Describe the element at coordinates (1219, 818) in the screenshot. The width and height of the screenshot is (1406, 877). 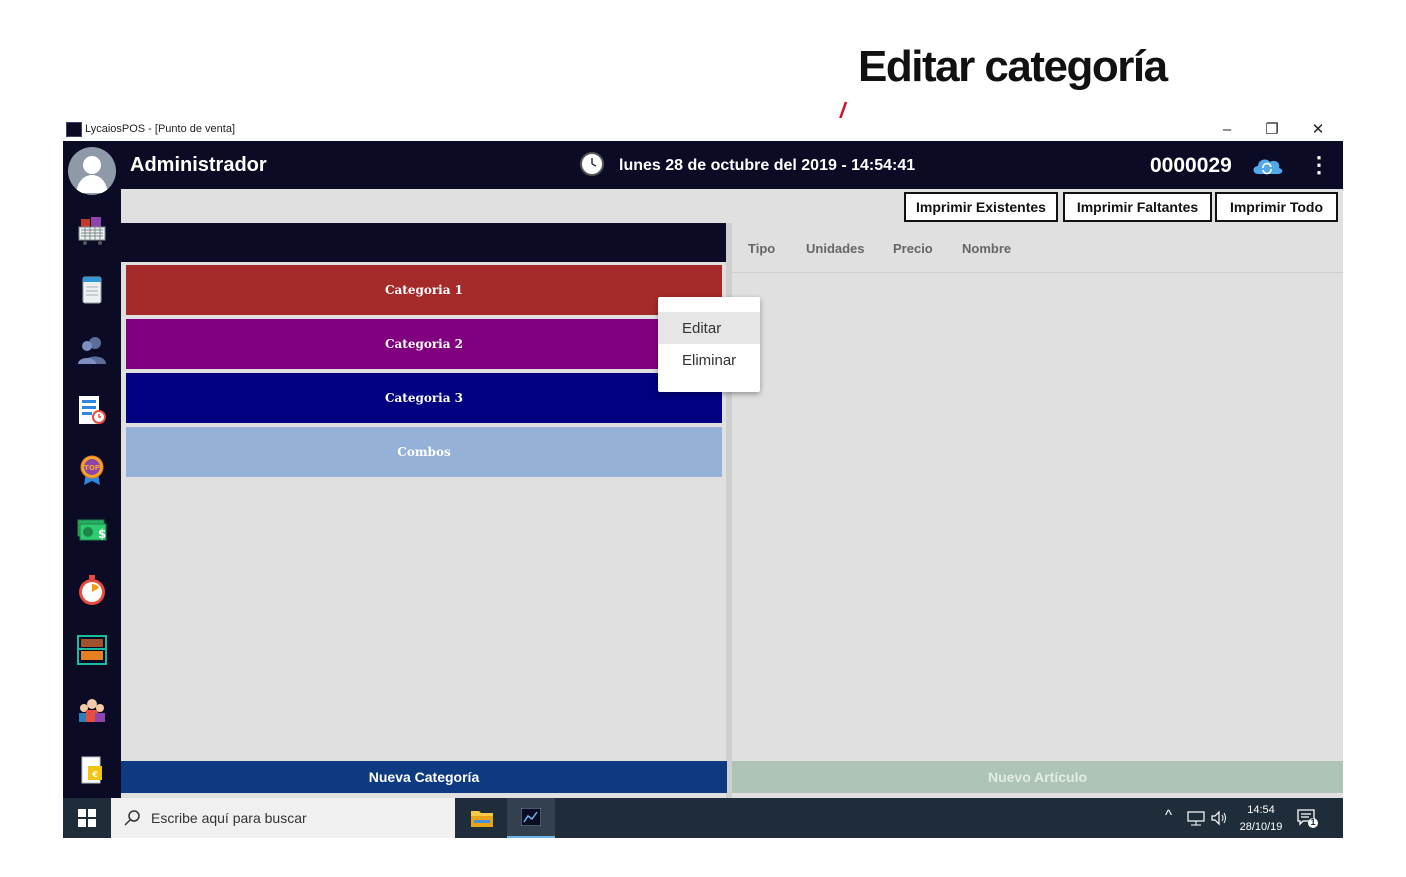
I see `volume-icon` at that location.